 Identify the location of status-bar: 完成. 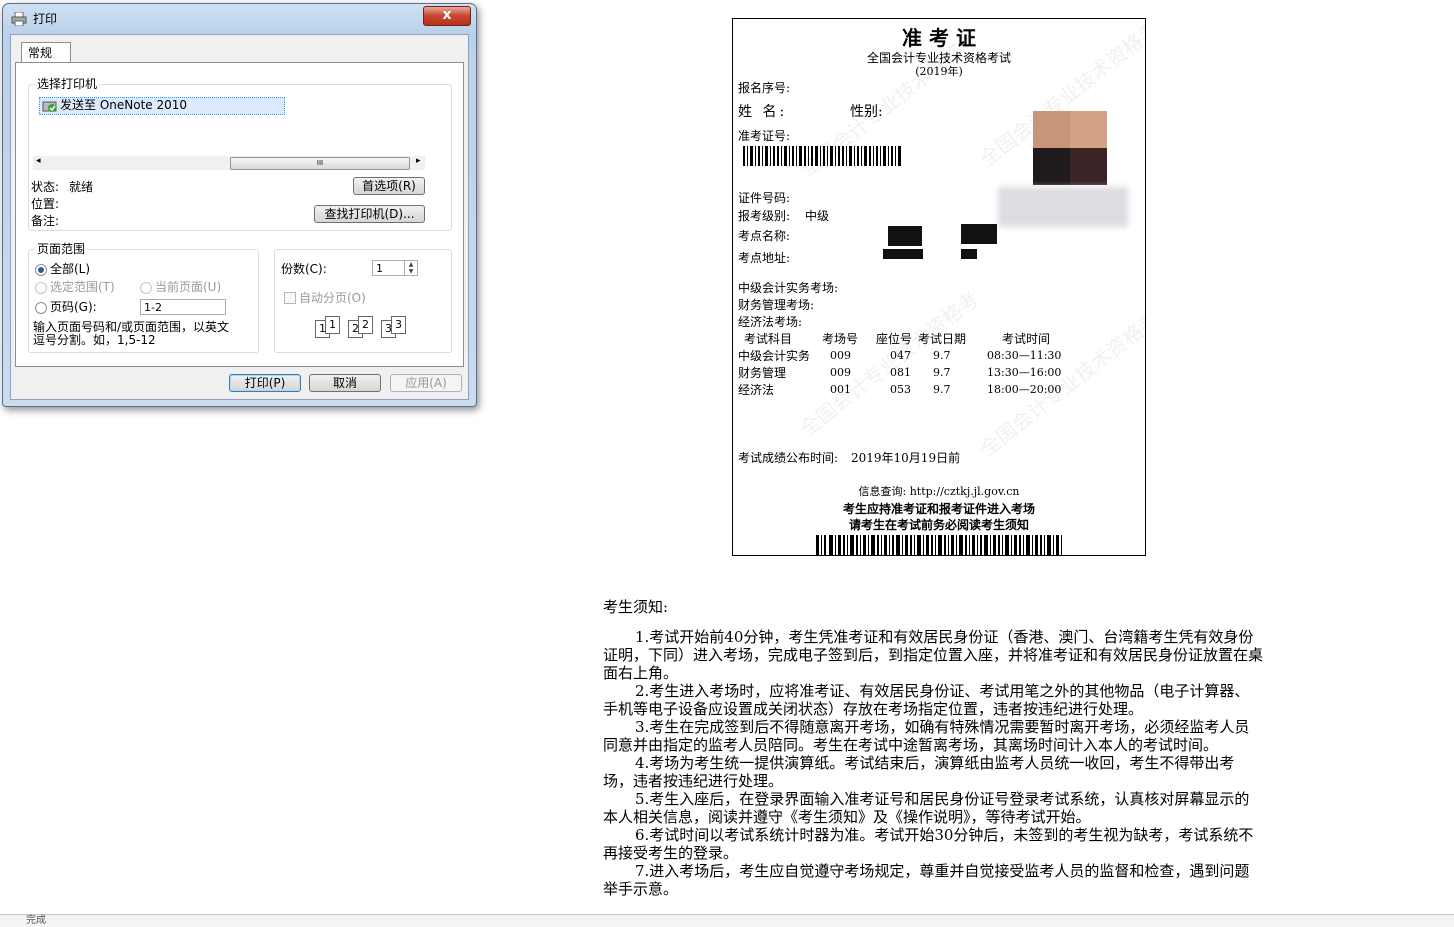
(727, 920).